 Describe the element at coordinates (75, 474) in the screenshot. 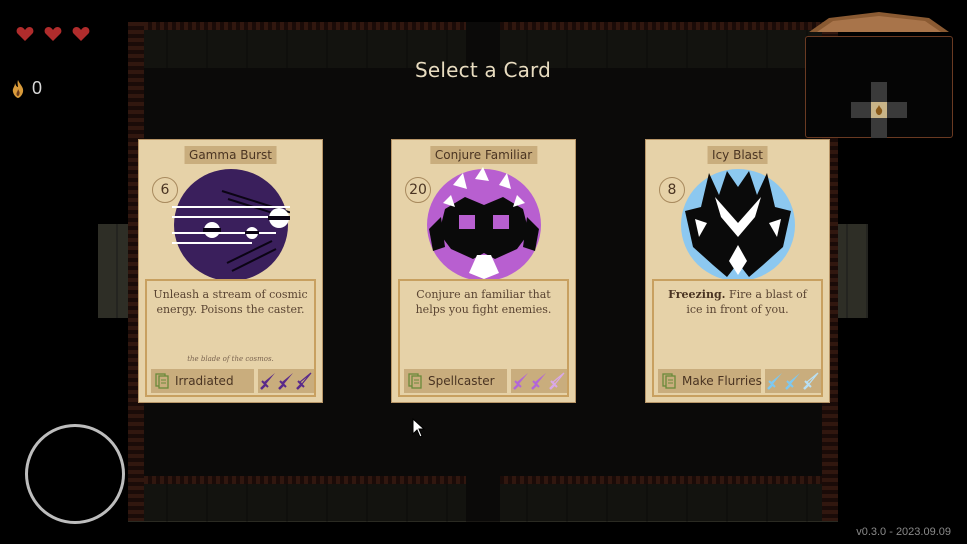

I see `virtual-joystick` at that location.